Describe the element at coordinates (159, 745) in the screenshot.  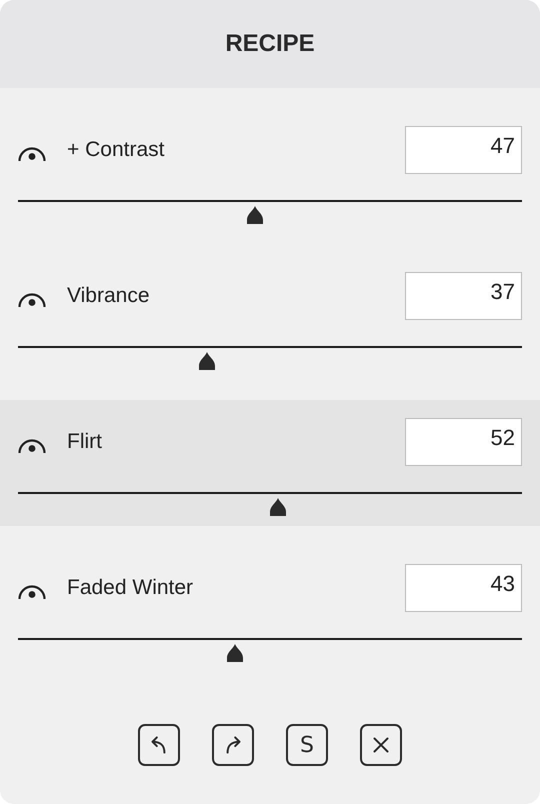
I see `undo-button` at that location.